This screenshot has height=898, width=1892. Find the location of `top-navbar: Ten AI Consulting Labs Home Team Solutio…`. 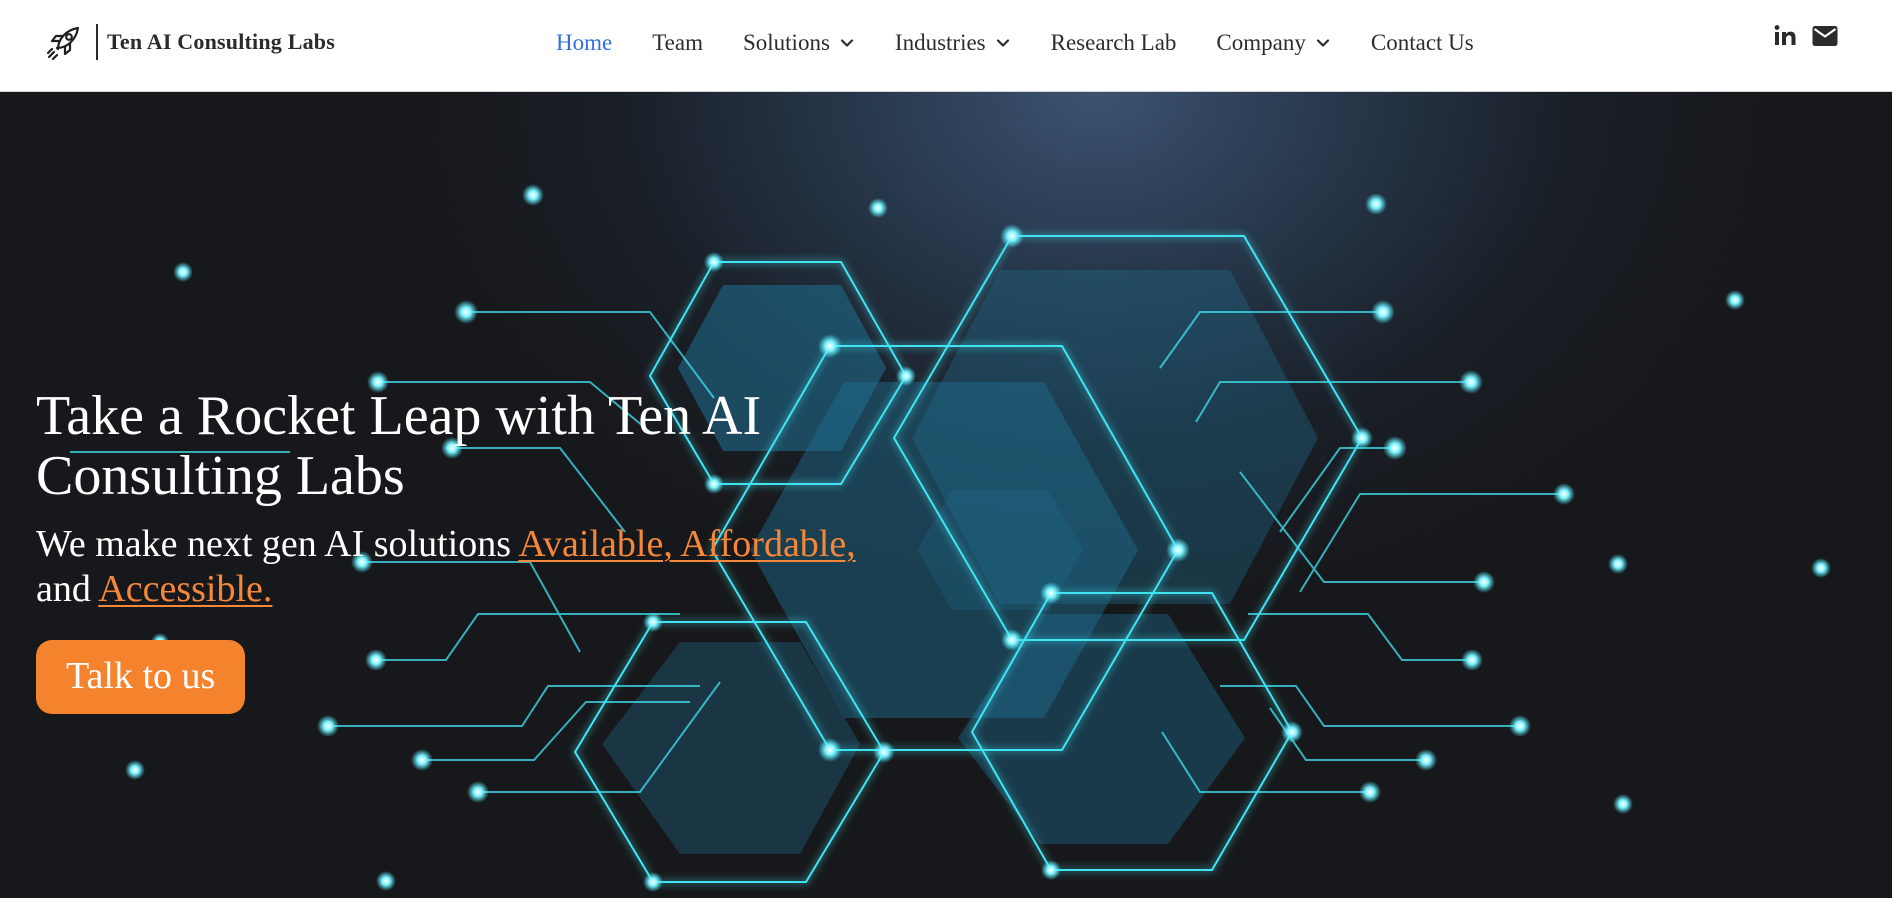

top-navbar: Ten AI Consulting Labs Home Team Solutio… is located at coordinates (946, 46).